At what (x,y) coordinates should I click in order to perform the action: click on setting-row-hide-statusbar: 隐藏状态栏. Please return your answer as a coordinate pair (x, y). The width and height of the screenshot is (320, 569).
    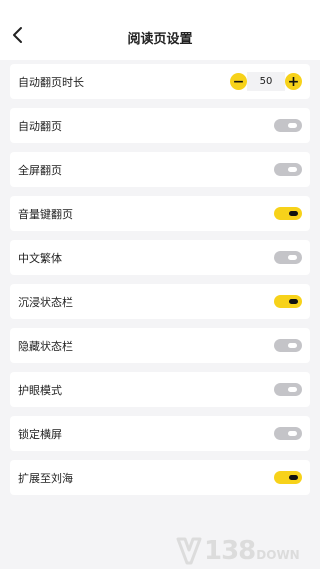
    Looking at the image, I should click on (160, 345).